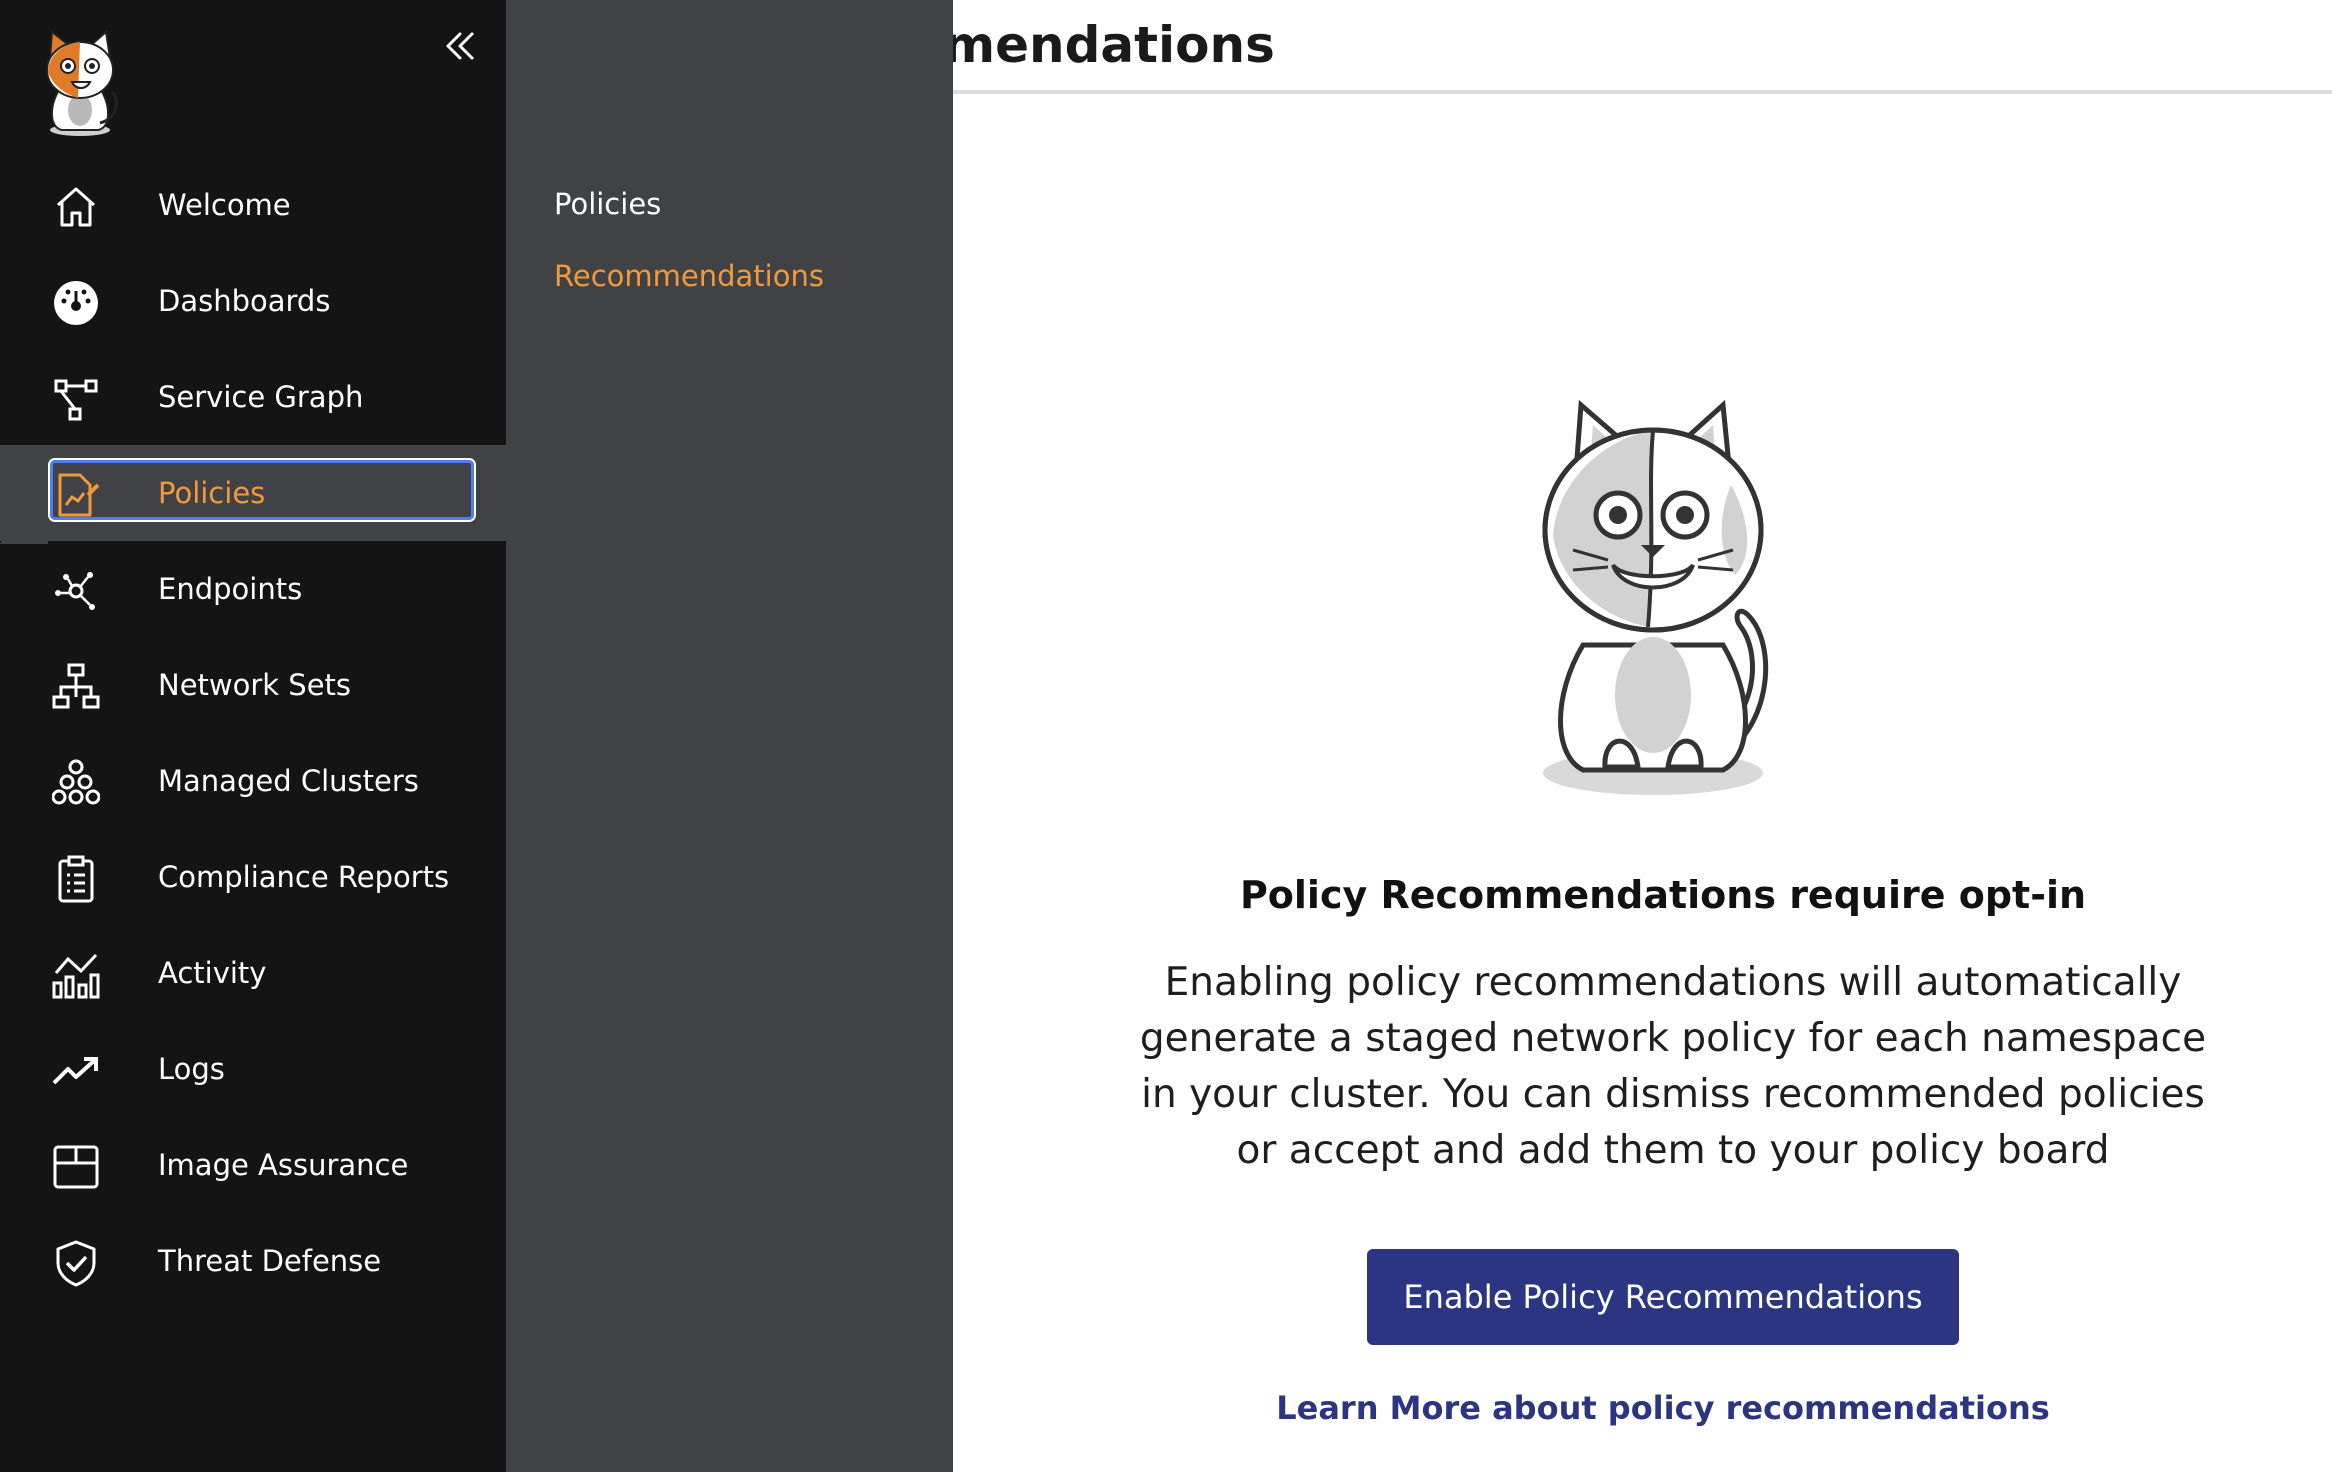  What do you see at coordinates (230, 589) in the screenshot?
I see `sidebar-item-label: Endpoints` at bounding box center [230, 589].